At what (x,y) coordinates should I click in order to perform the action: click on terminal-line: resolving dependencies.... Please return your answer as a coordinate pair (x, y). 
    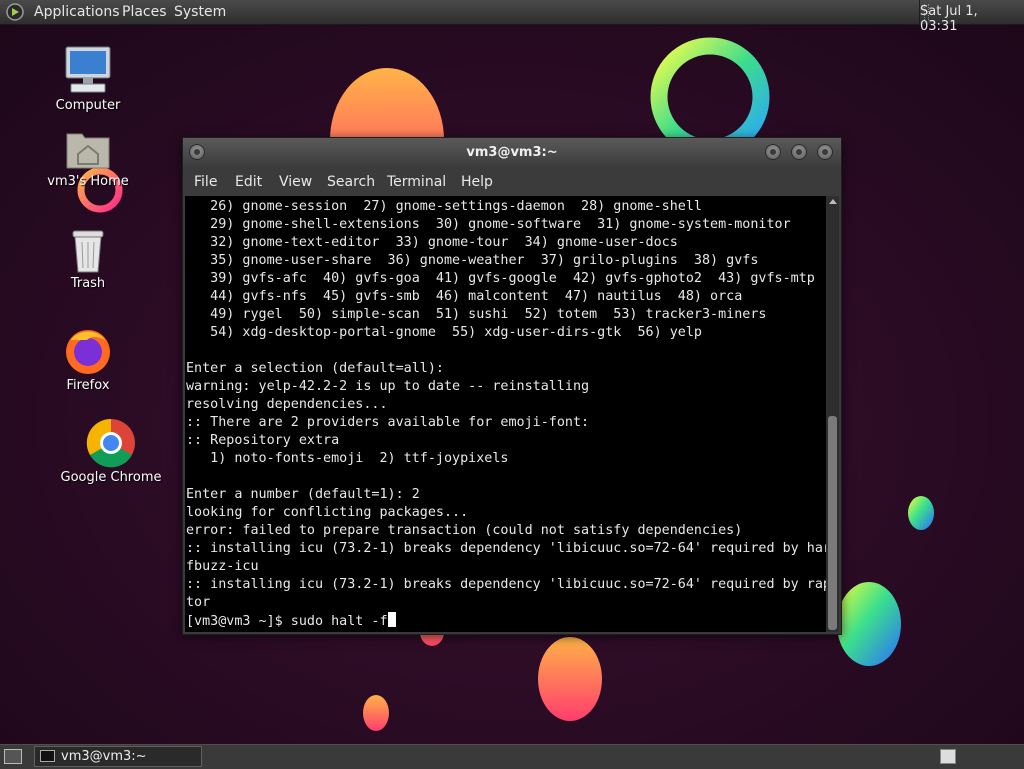
    Looking at the image, I should click on (287, 404).